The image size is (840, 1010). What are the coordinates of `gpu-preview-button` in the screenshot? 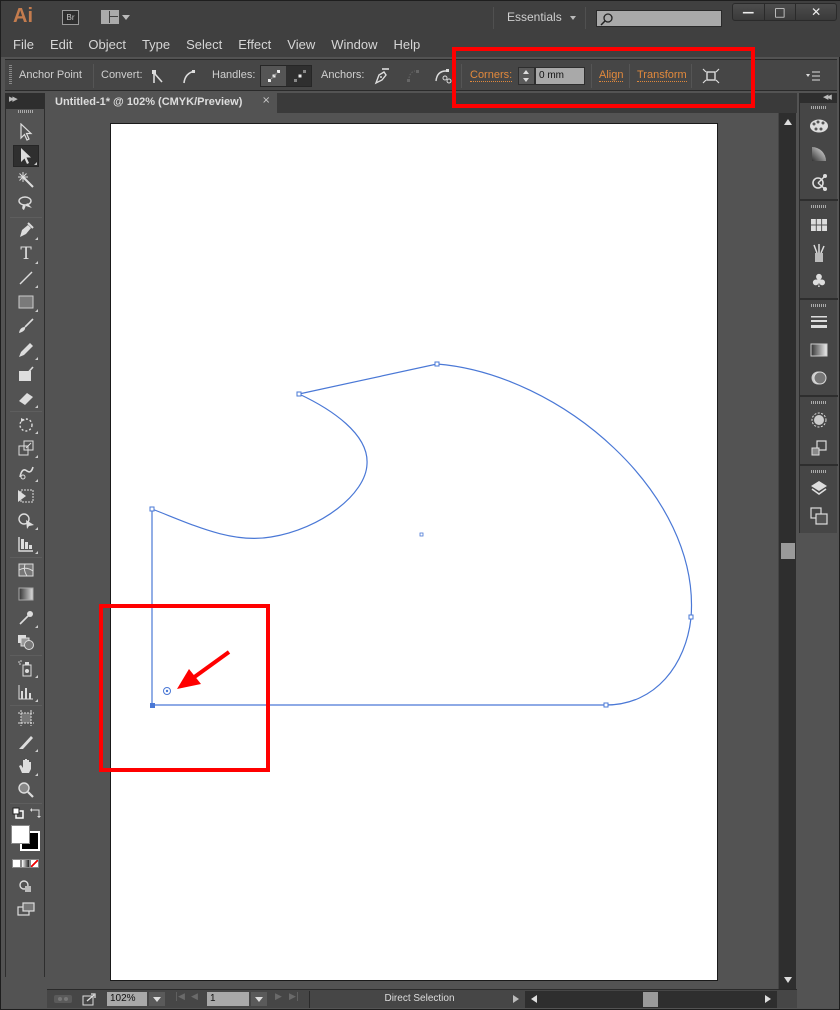 It's located at (63, 999).